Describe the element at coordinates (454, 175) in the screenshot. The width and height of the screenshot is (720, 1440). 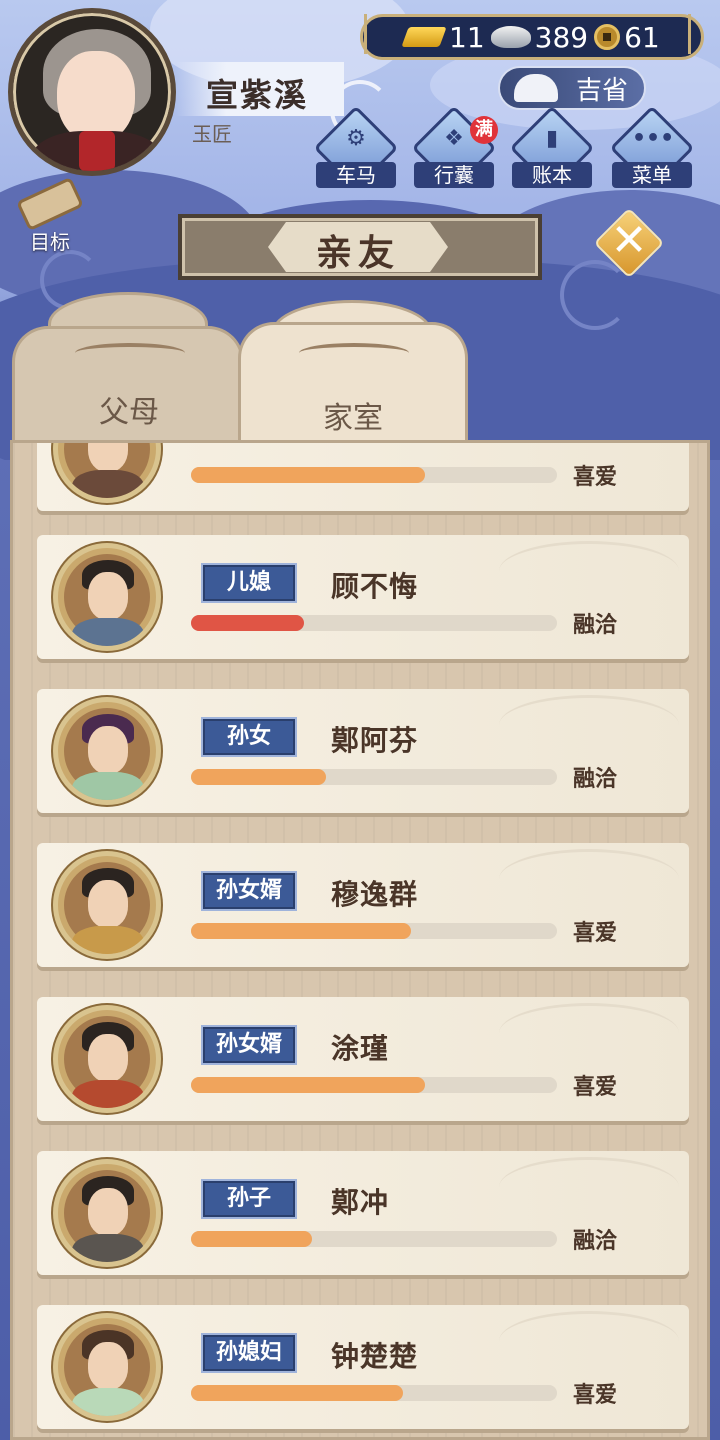
I see `bag-label: 行囊` at that location.